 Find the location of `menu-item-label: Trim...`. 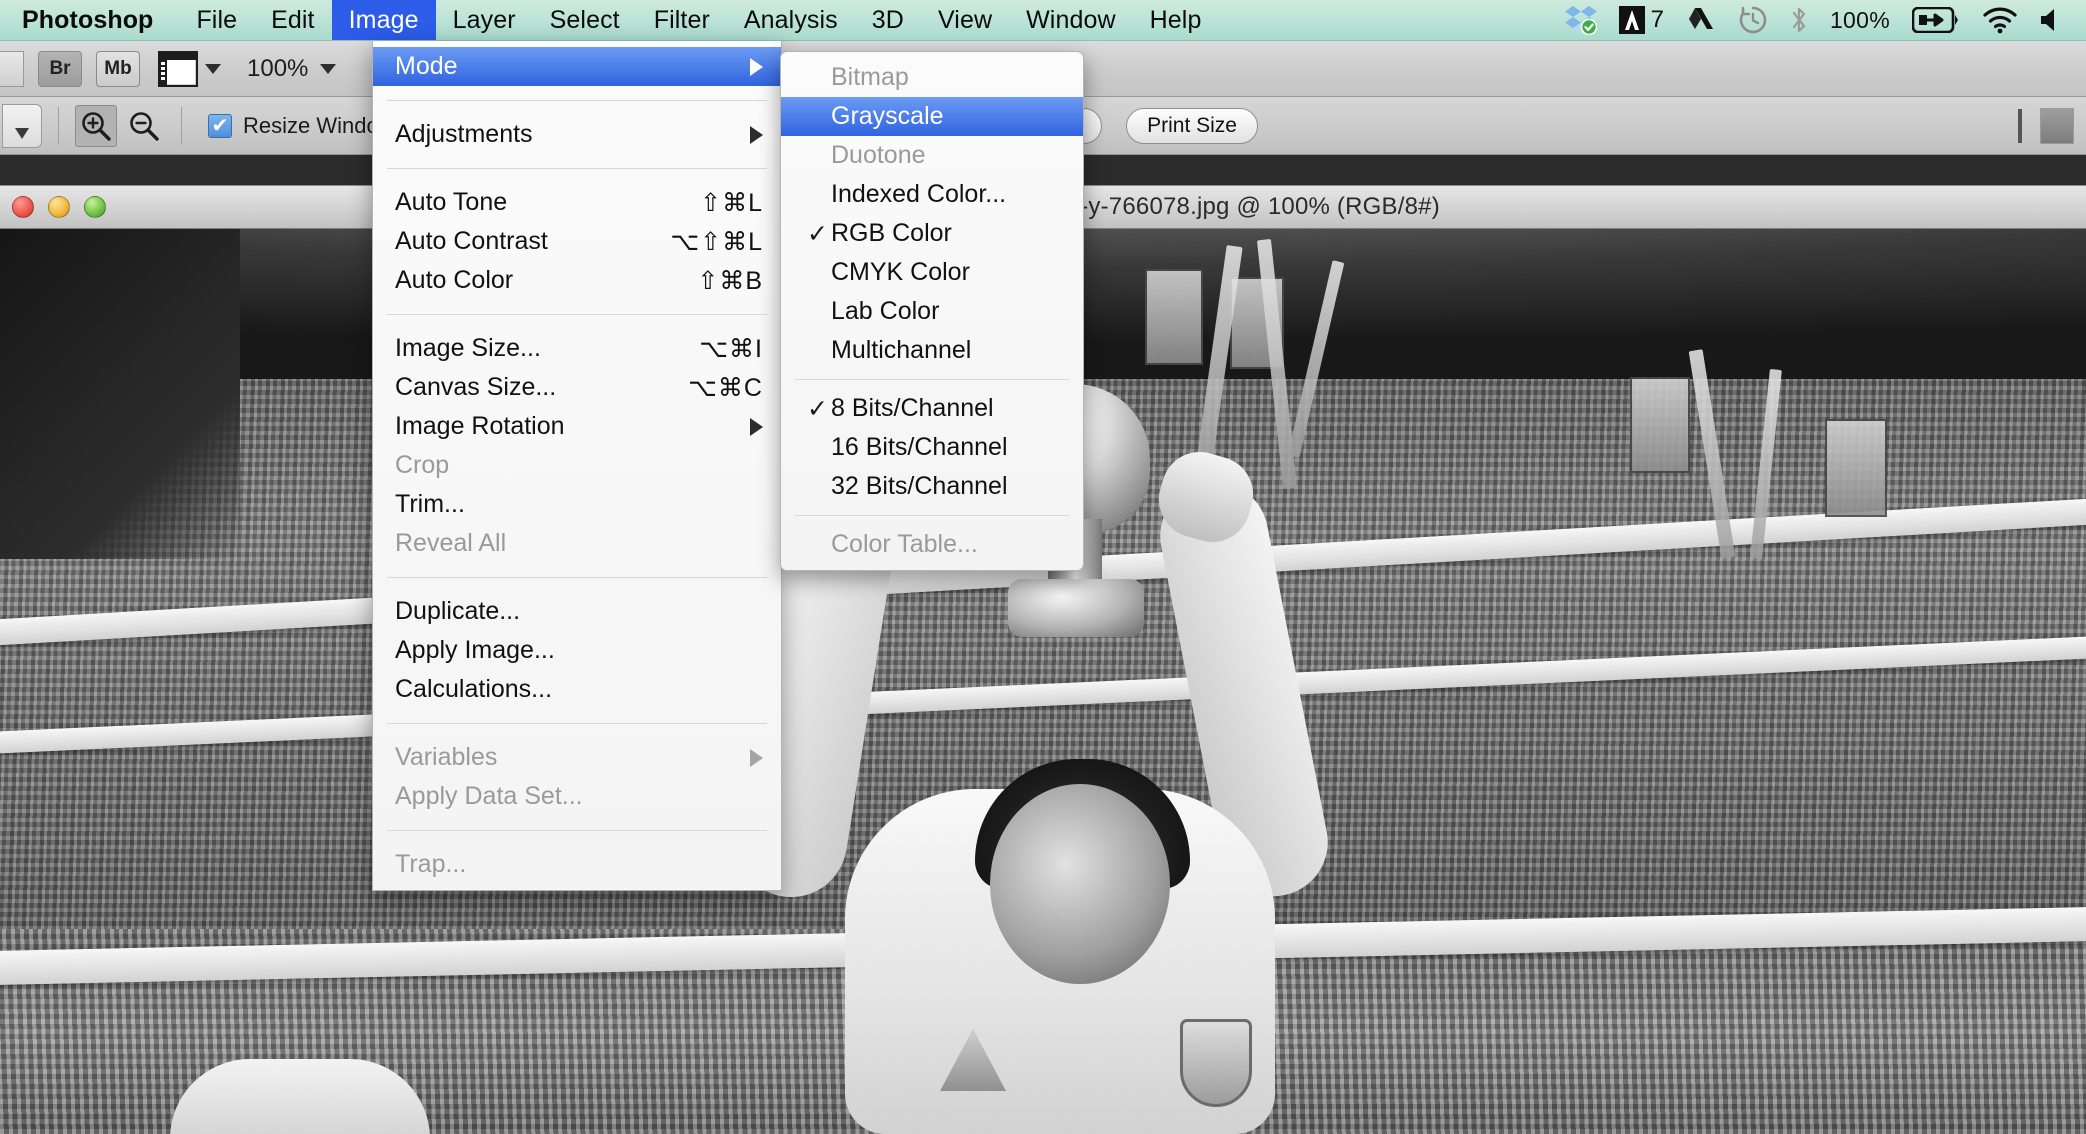

menu-item-label: Trim... is located at coordinates (430, 504).